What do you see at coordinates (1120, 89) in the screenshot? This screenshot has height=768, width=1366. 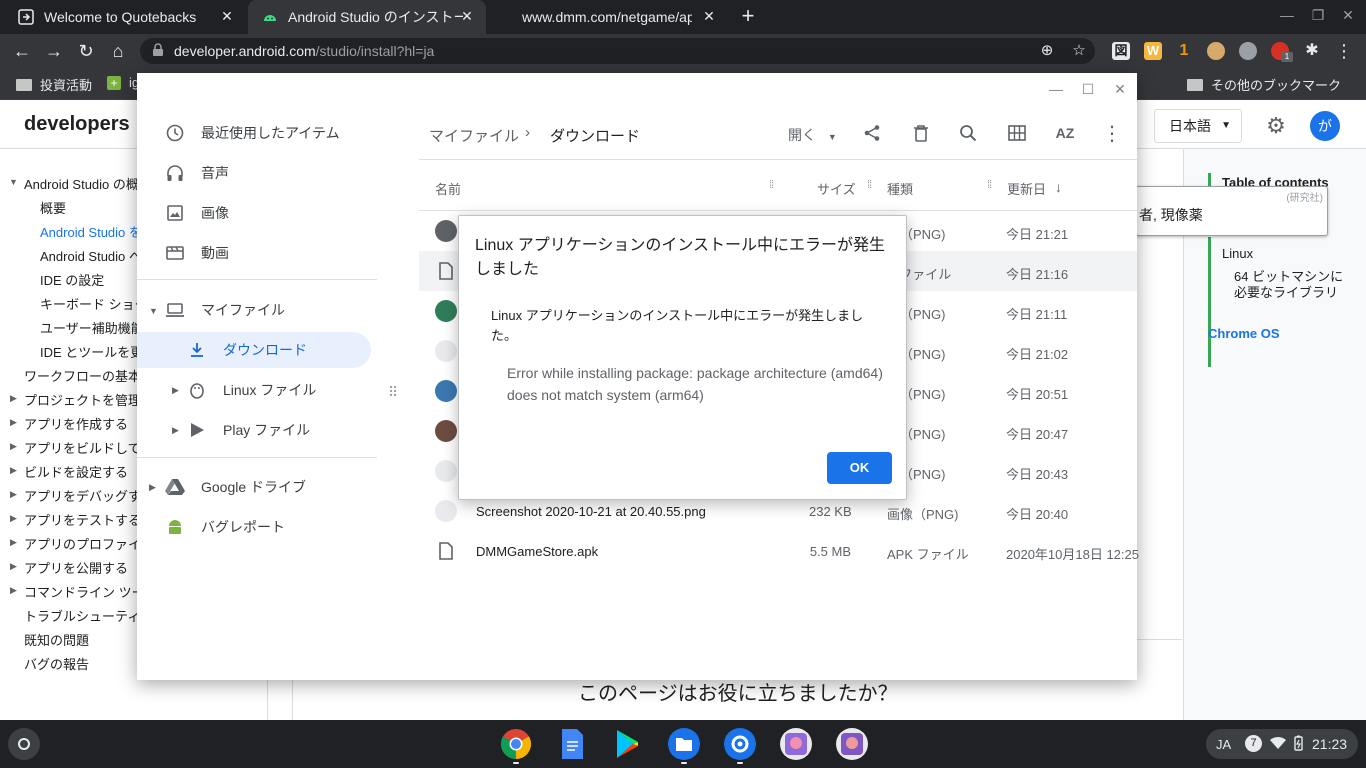 I see `close-icon: ✕` at bounding box center [1120, 89].